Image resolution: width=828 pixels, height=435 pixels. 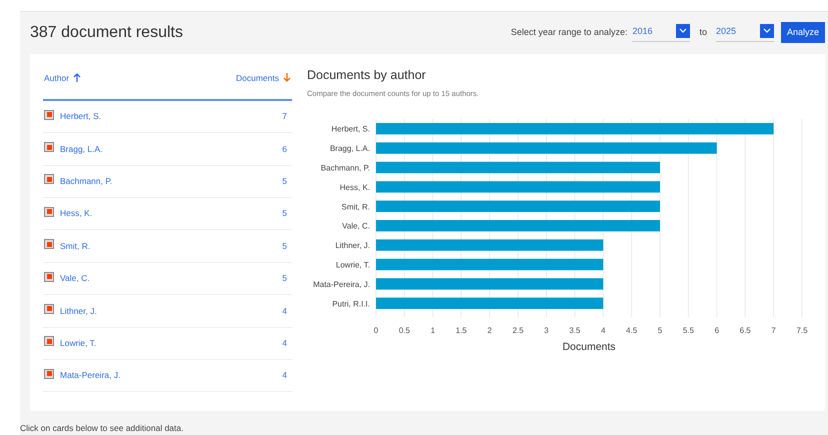 What do you see at coordinates (352, 245) in the screenshot?
I see `axis-label: Lithner, J.` at bounding box center [352, 245].